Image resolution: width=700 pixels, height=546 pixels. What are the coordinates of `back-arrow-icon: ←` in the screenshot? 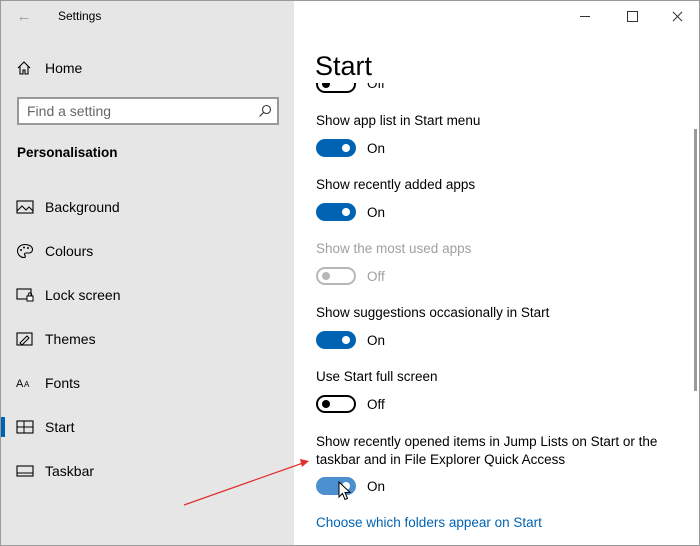 It's located at (24, 16).